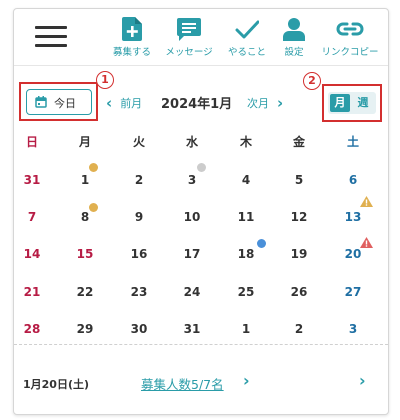 This screenshot has width=400, height=420. I want to click on toolbar: 募集する メッセージ やること 設定 リンクコピー, so click(201, 37).